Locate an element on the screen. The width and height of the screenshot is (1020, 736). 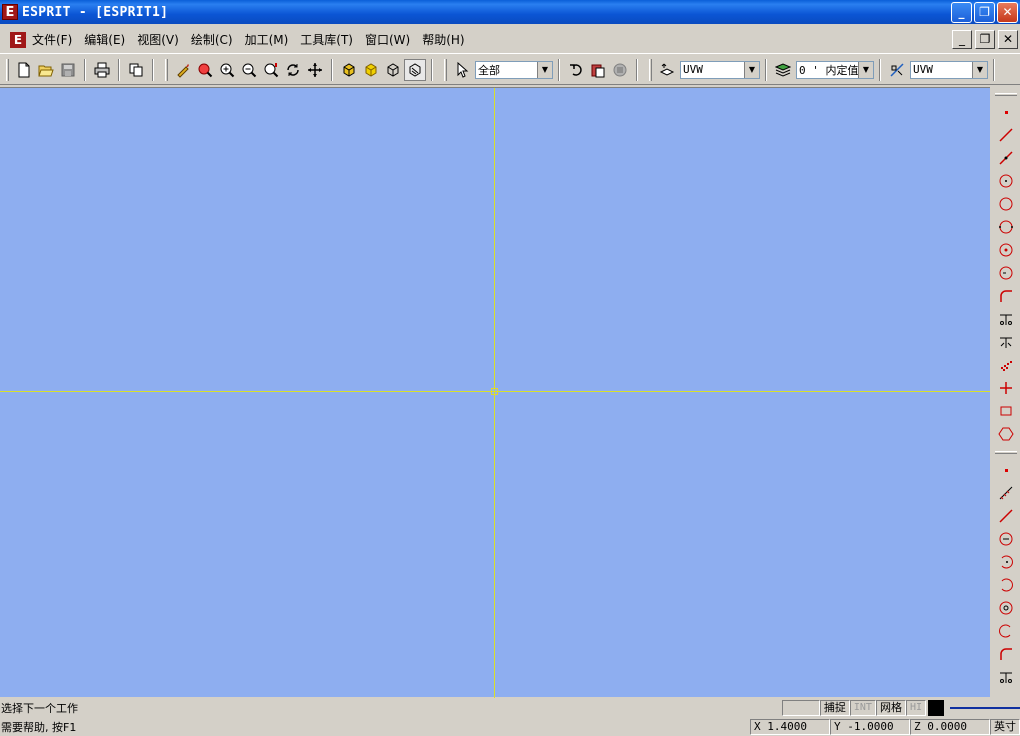
feature-line-icon is located at coordinates (1006, 515).